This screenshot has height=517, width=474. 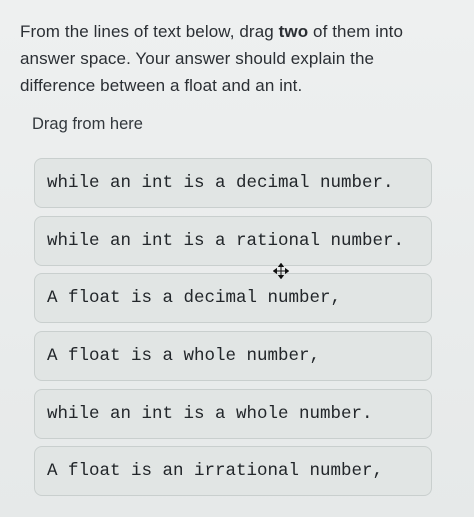 I want to click on drag-source-label: Drag from here, so click(x=87, y=124).